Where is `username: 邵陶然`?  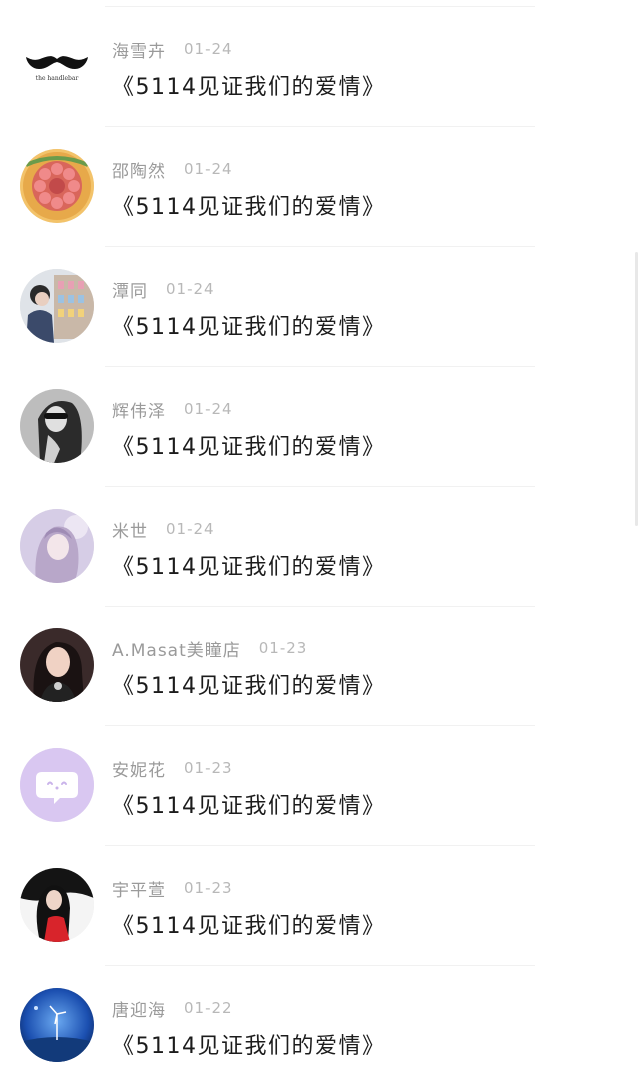
username: 邵陶然 is located at coordinates (139, 169).